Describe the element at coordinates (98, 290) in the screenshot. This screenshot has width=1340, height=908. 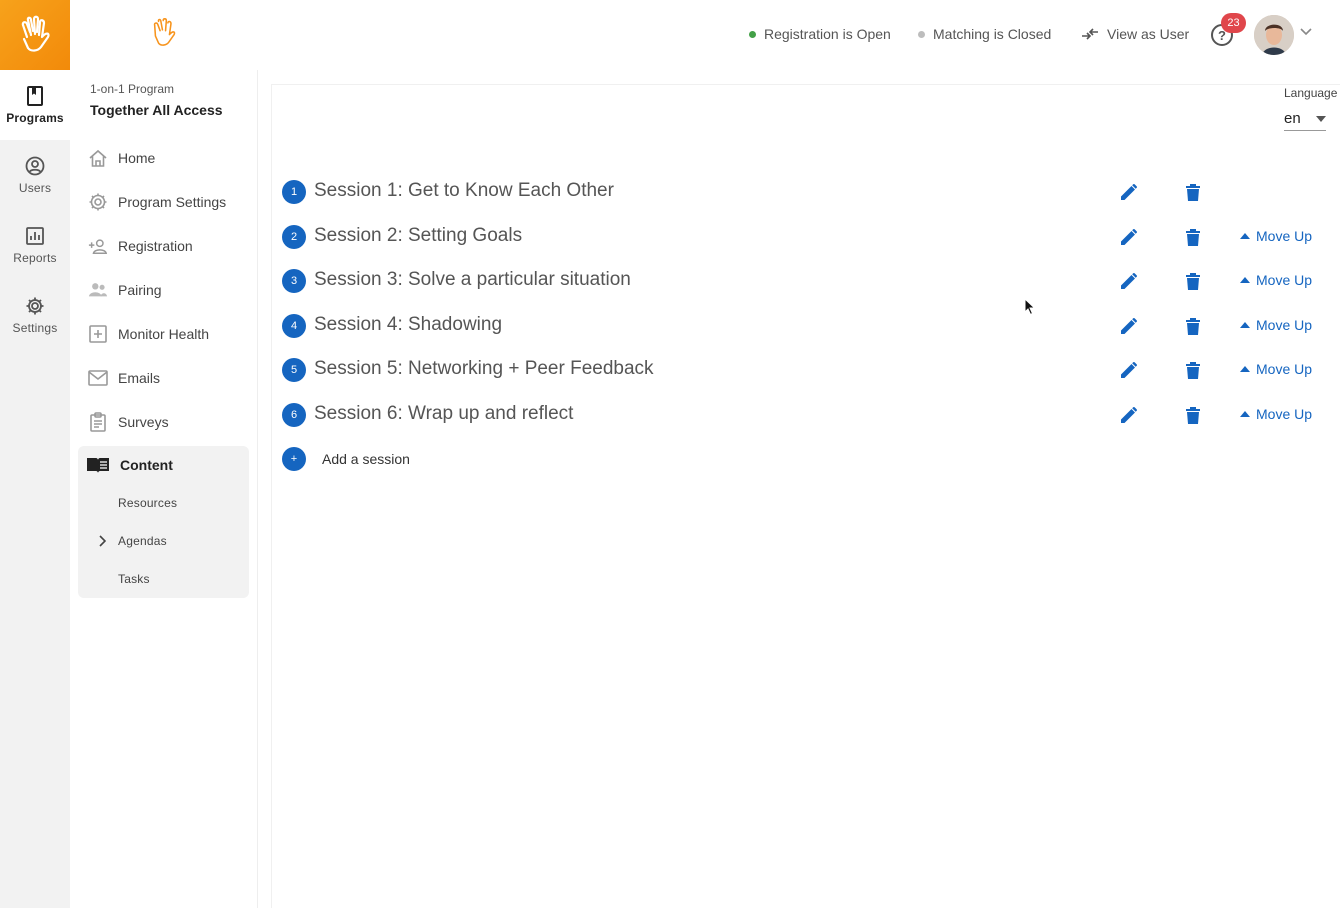
I see `people-icon` at that location.